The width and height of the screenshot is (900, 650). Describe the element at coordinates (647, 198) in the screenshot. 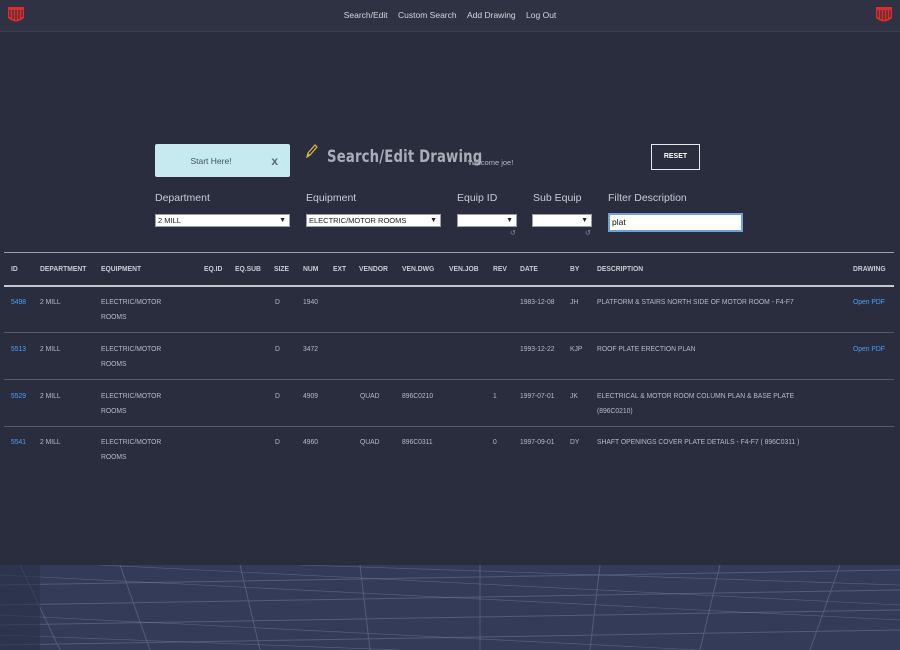

I see `filter-description-label: Filter Description` at that location.